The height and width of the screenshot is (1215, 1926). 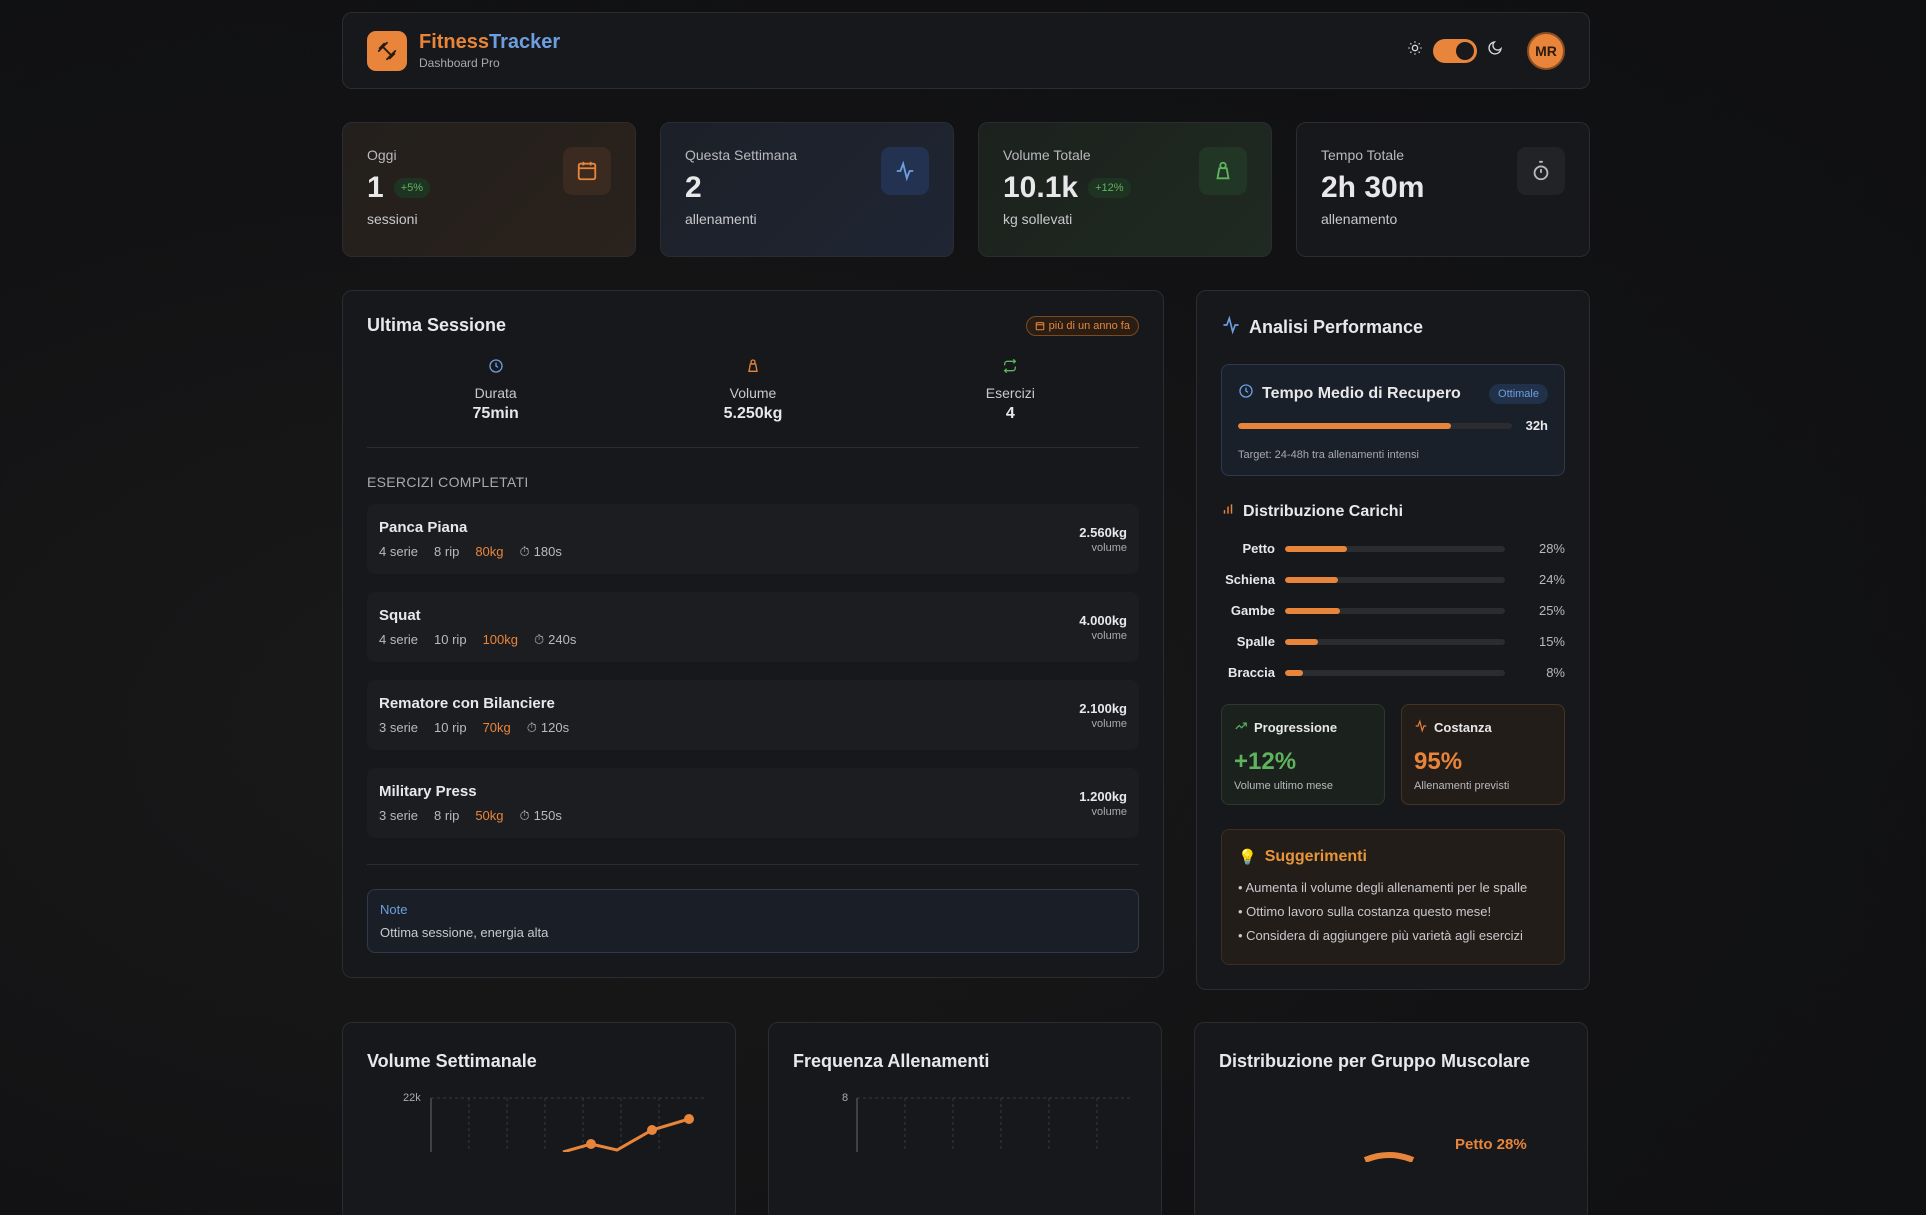 I want to click on sun-icon, so click(x=1415, y=50).